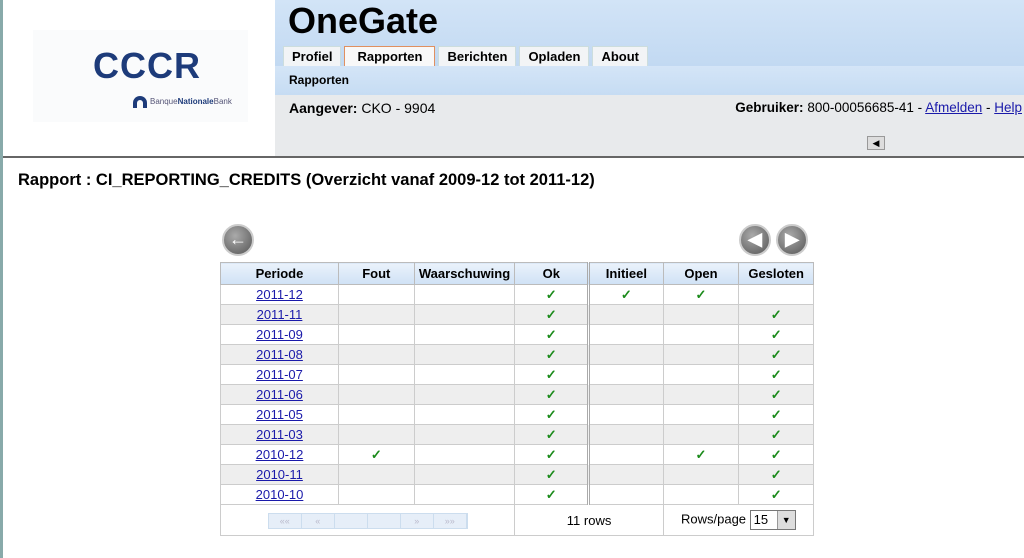  What do you see at coordinates (876, 143) in the screenshot?
I see `back-icon: ◀` at bounding box center [876, 143].